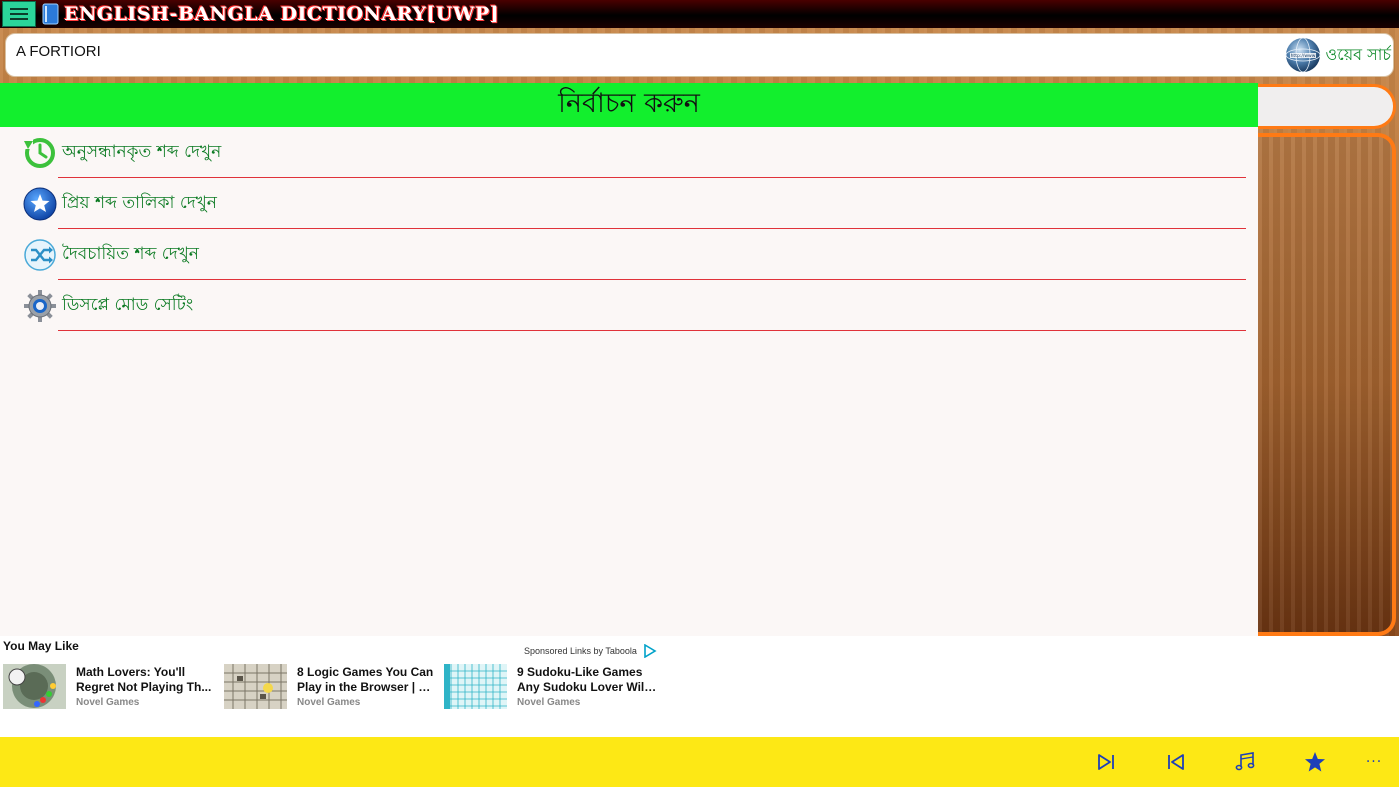 The width and height of the screenshot is (1399, 787). I want to click on app-title: ENGLISH-BANGLA DICTIONARY[UWP], so click(282, 14).